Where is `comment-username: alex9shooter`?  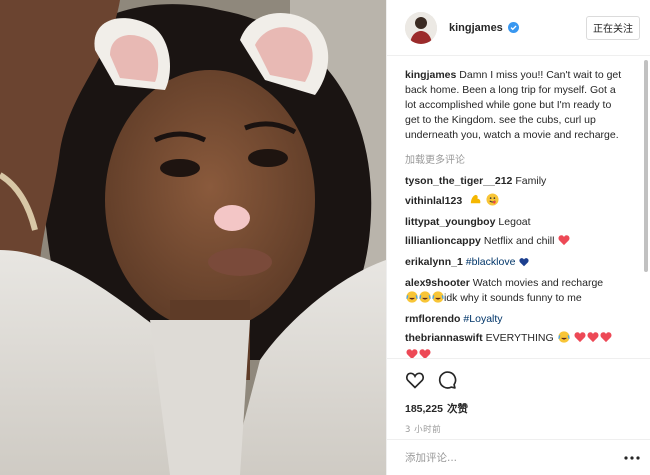 comment-username: alex9shooter is located at coordinates (437, 283).